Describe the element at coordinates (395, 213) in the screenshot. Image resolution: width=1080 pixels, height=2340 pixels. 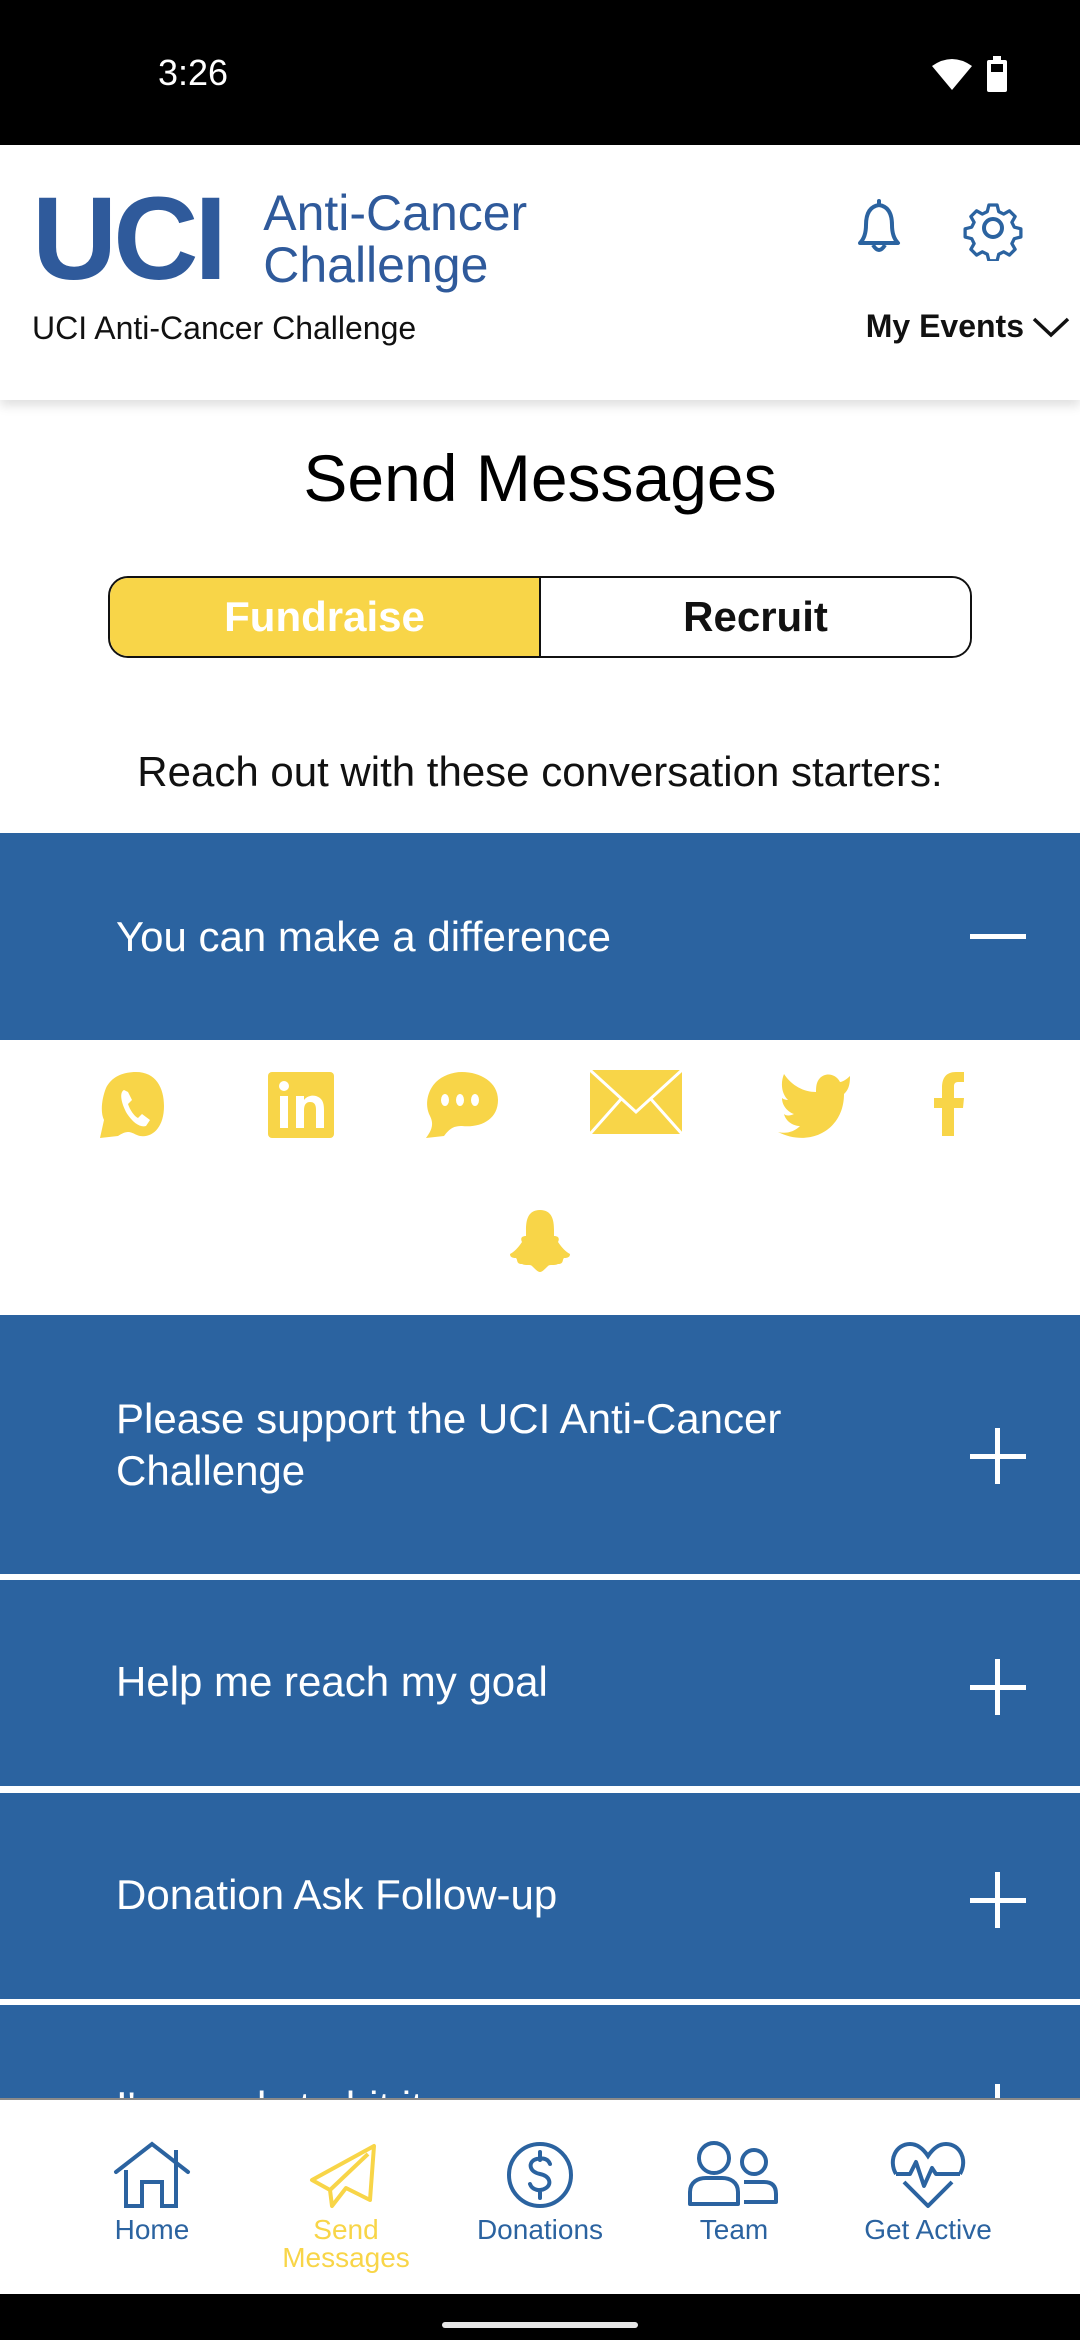
I see `logo-text-line1: Anti-Cancer` at that location.